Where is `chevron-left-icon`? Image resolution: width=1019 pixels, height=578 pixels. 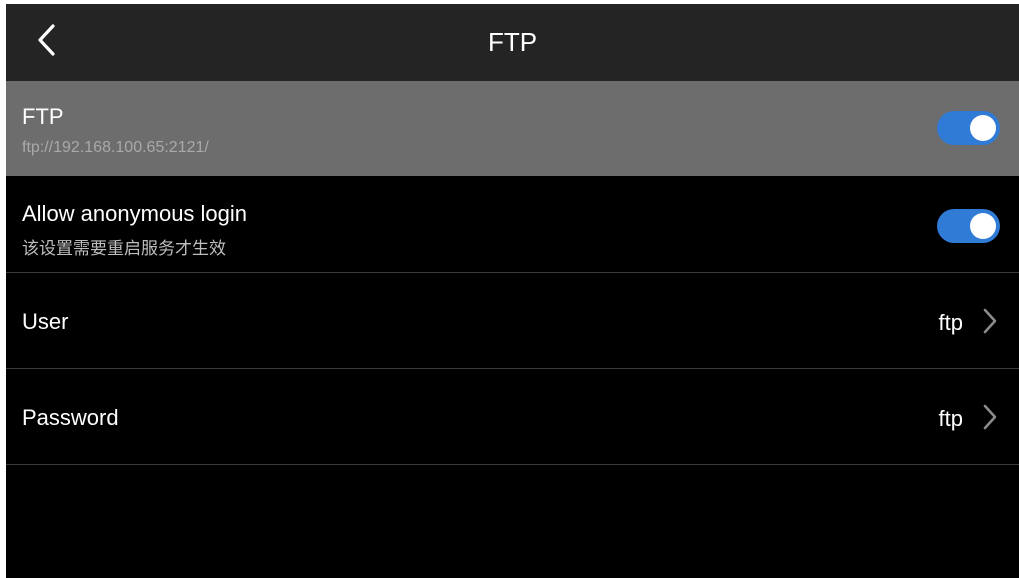
chevron-left-icon is located at coordinates (46, 40).